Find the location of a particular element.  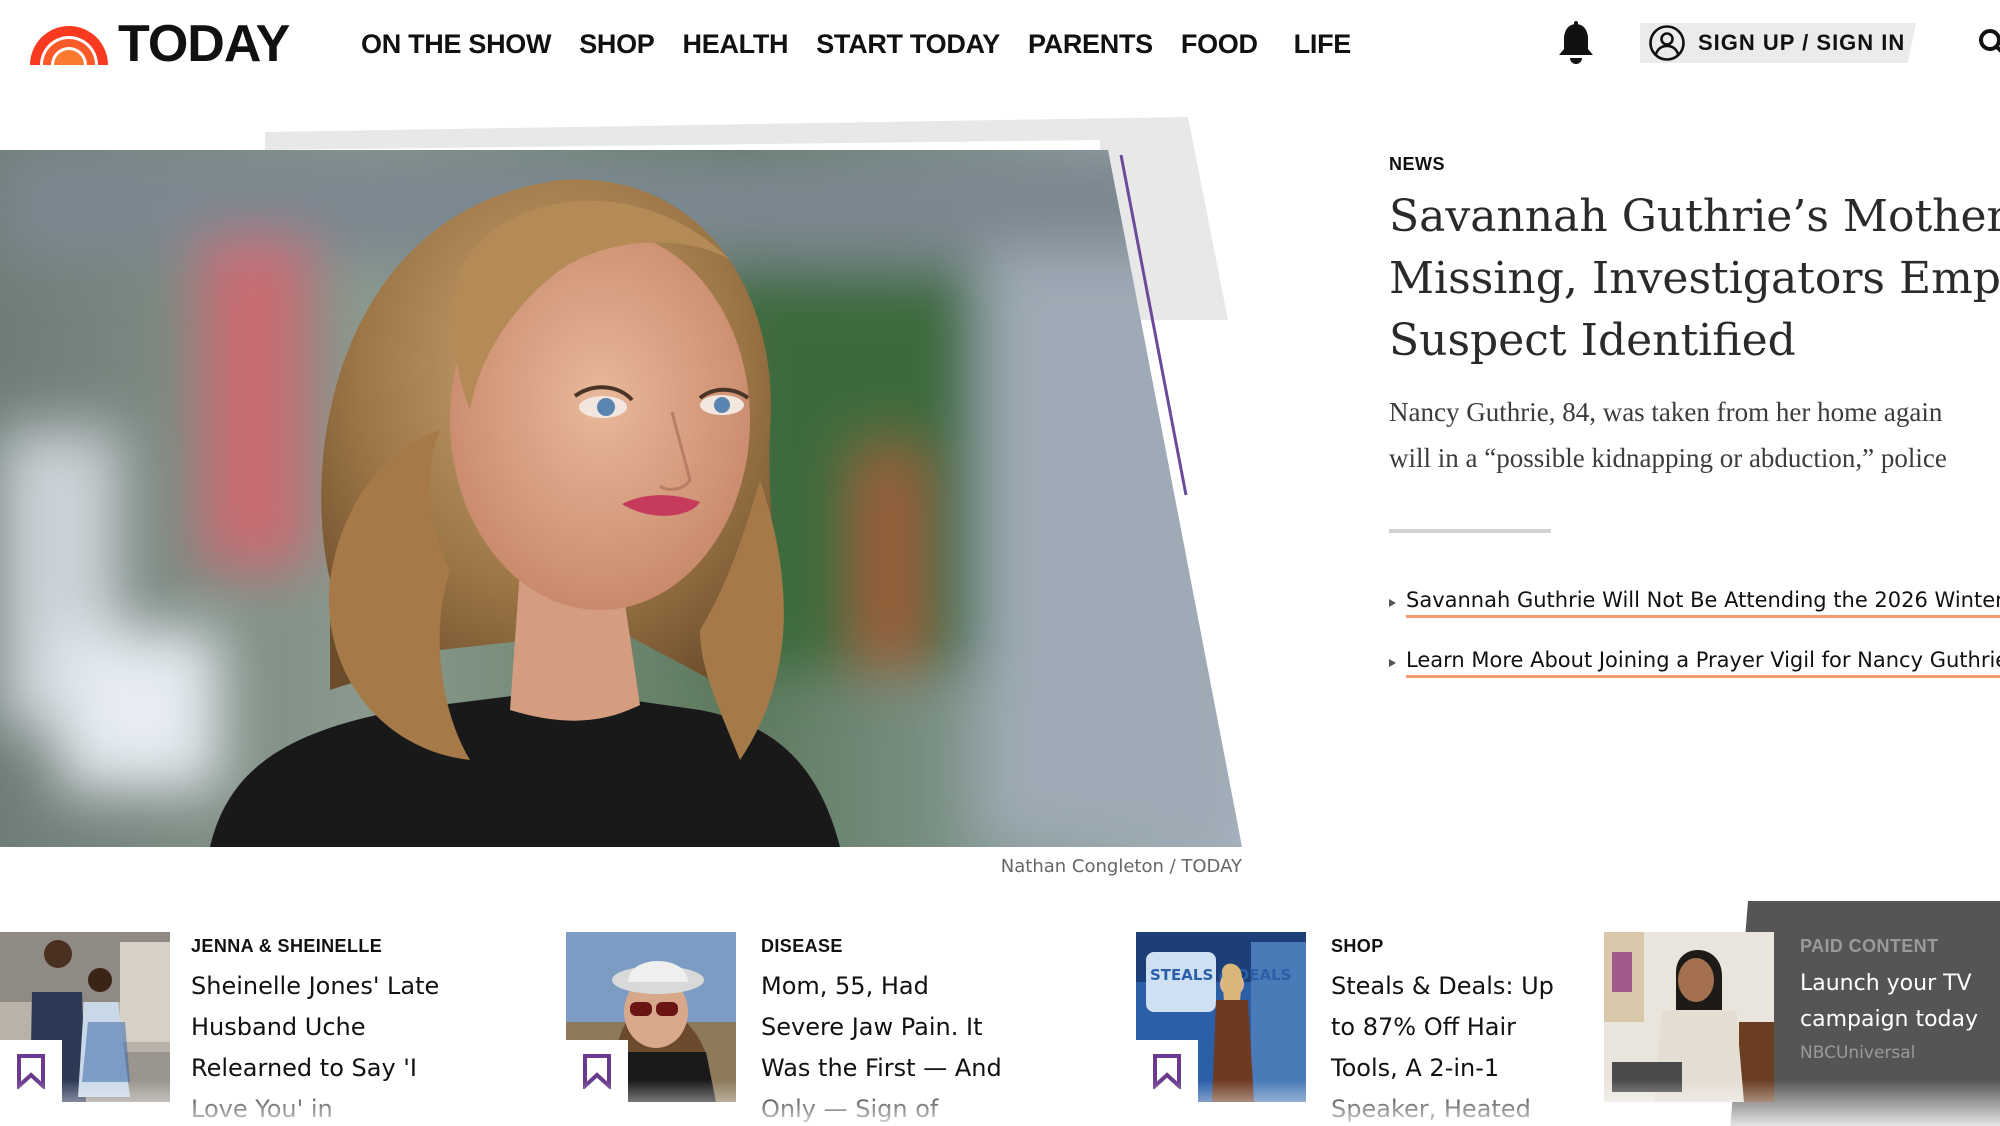

thumbnail-photo-woman-laptop is located at coordinates (1689, 1017).